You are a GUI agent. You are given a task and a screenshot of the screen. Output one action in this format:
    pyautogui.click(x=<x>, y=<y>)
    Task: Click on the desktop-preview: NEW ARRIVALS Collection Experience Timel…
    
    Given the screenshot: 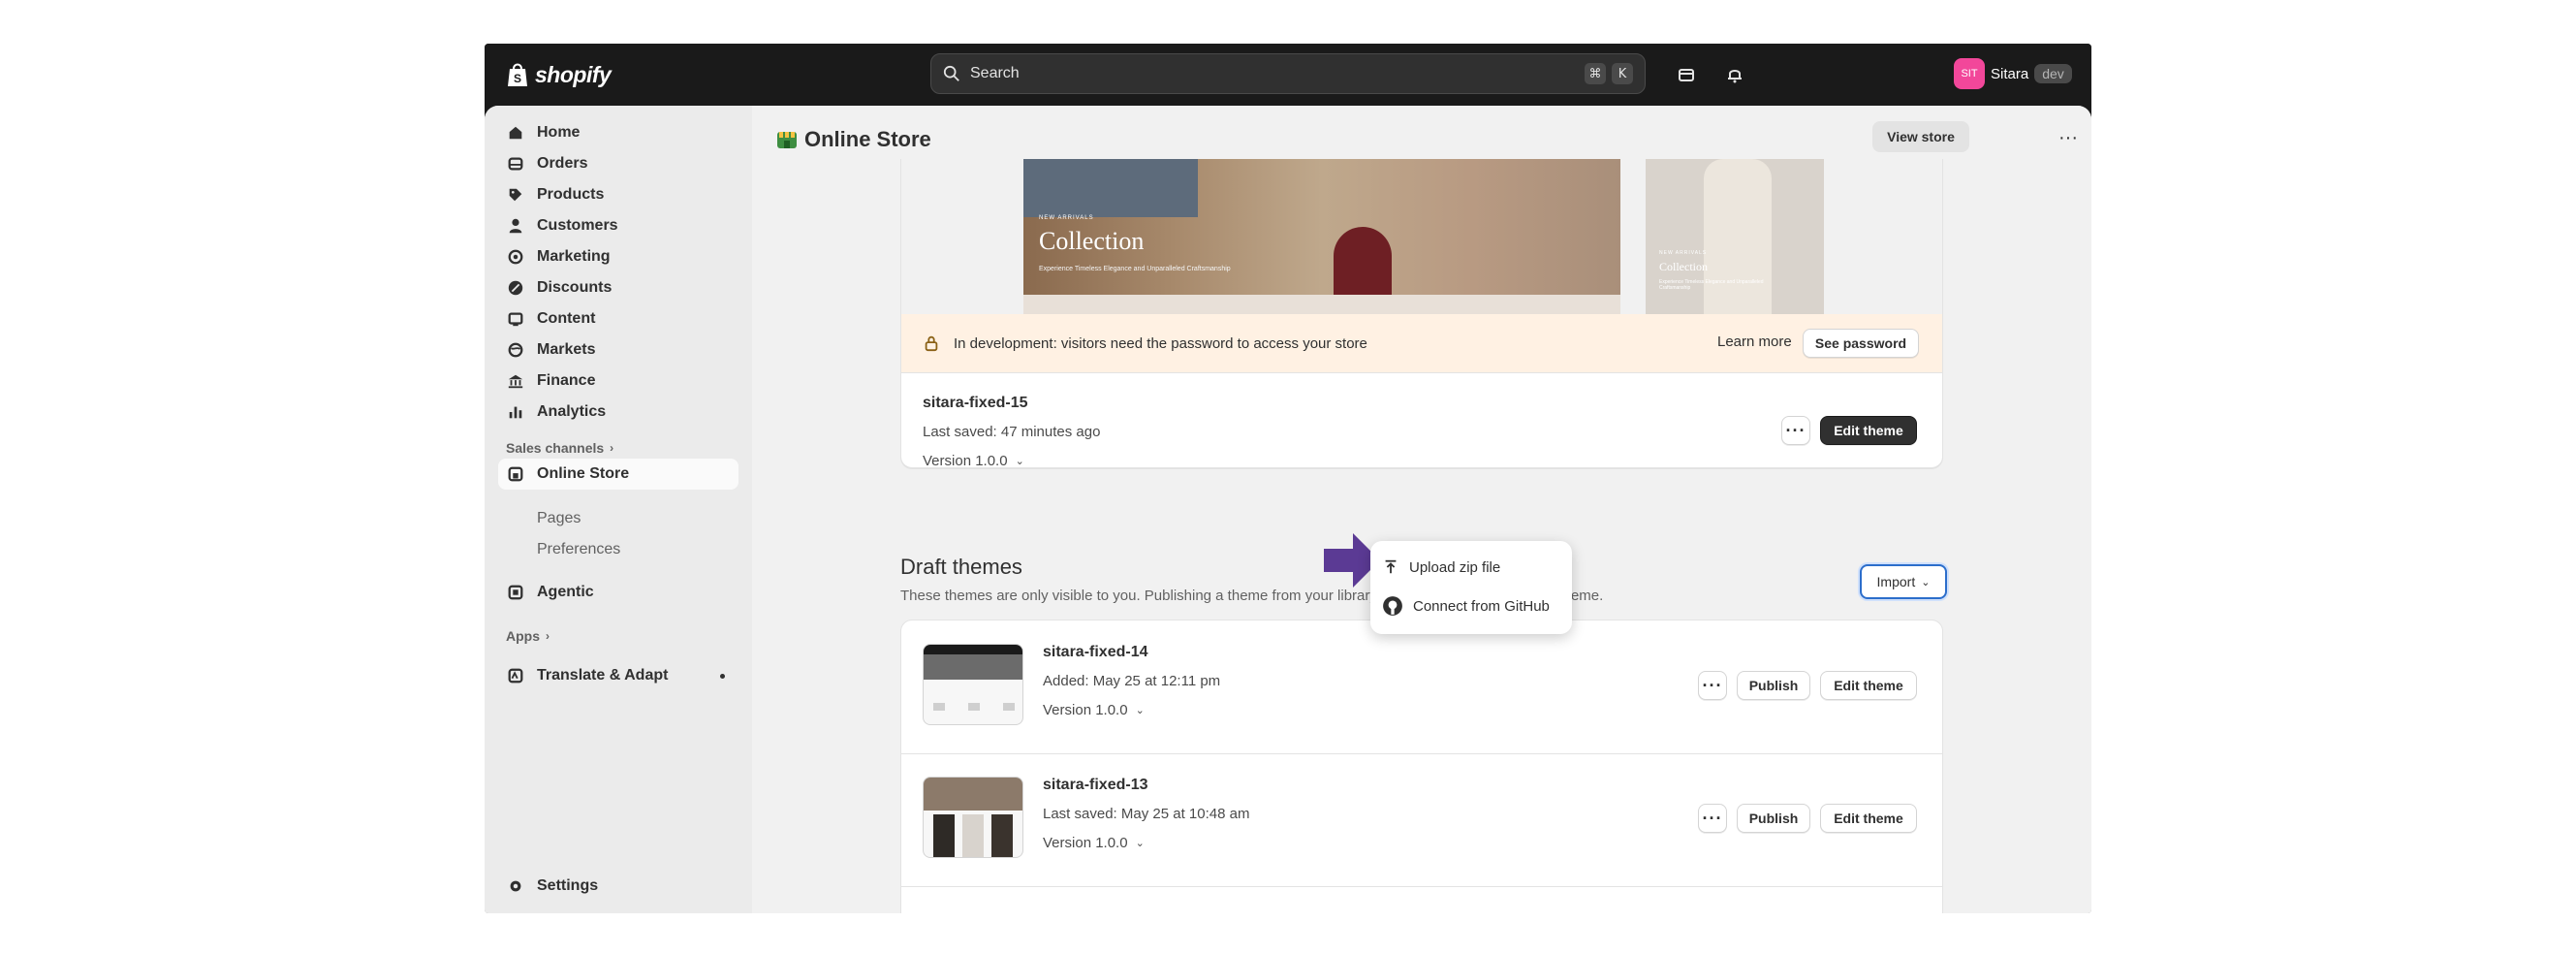 What is the action you would take?
    pyautogui.click(x=1321, y=236)
    